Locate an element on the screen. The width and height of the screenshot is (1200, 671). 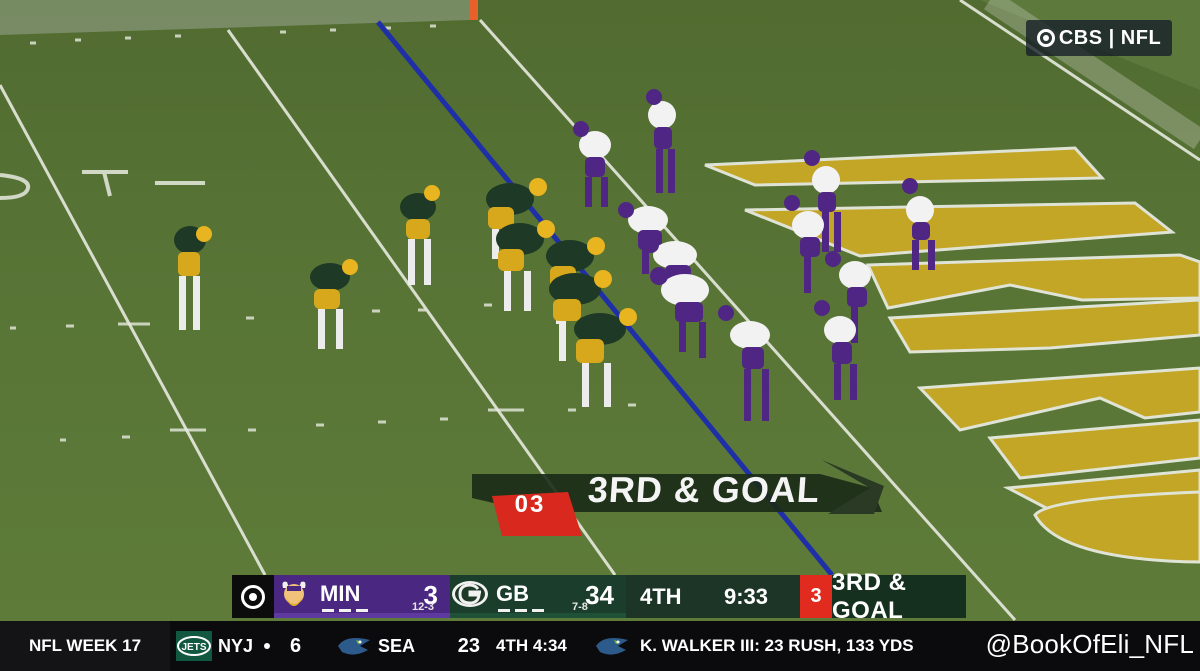
pylon-marker is located at coordinates (474, 10).